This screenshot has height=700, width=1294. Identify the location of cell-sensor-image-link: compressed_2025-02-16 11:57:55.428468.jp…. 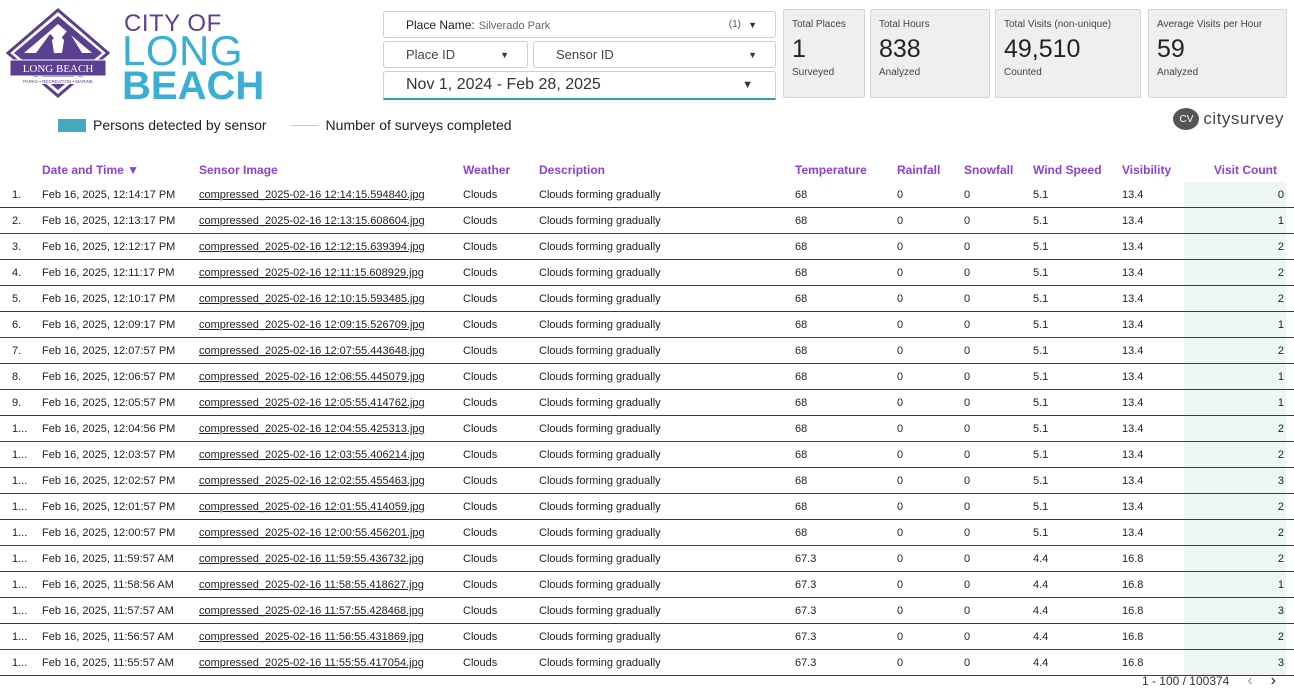
(311, 611).